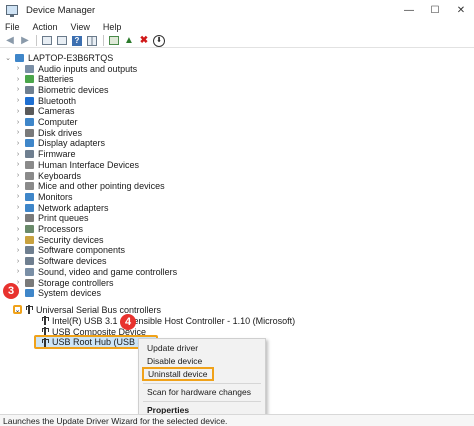 The height and width of the screenshot is (426, 474). What do you see at coordinates (29, 122) in the screenshot?
I see `computer-icon` at bounding box center [29, 122].